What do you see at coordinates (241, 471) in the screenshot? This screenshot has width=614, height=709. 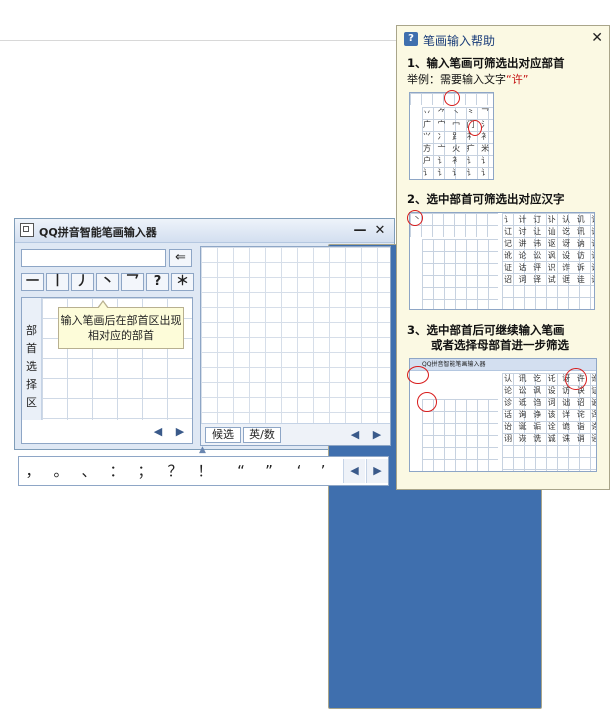 I see `punct-ldquo: “` at bounding box center [241, 471].